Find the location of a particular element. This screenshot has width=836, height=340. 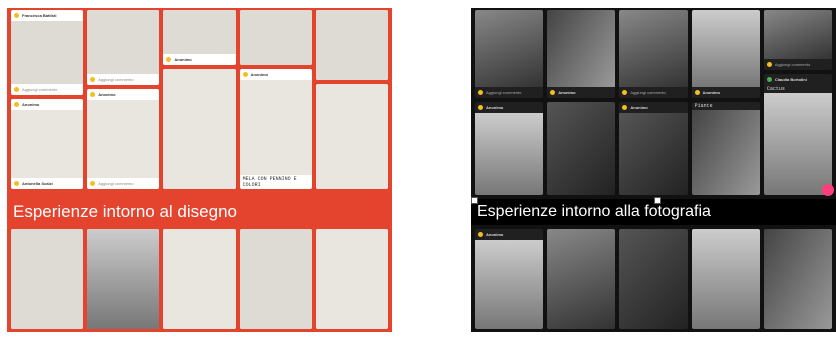

post-card: Piante is located at coordinates (725, 148).